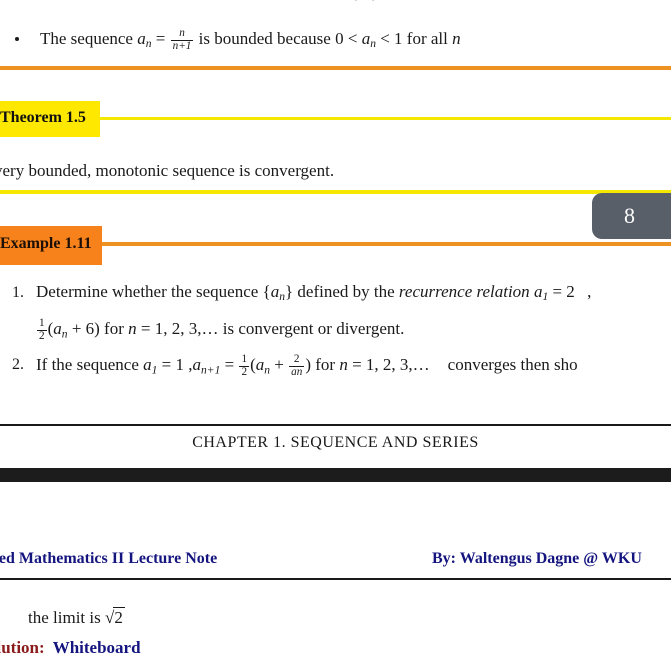 This screenshot has width=671, height=654. I want to click on item1-comma: ,, so click(587, 291).